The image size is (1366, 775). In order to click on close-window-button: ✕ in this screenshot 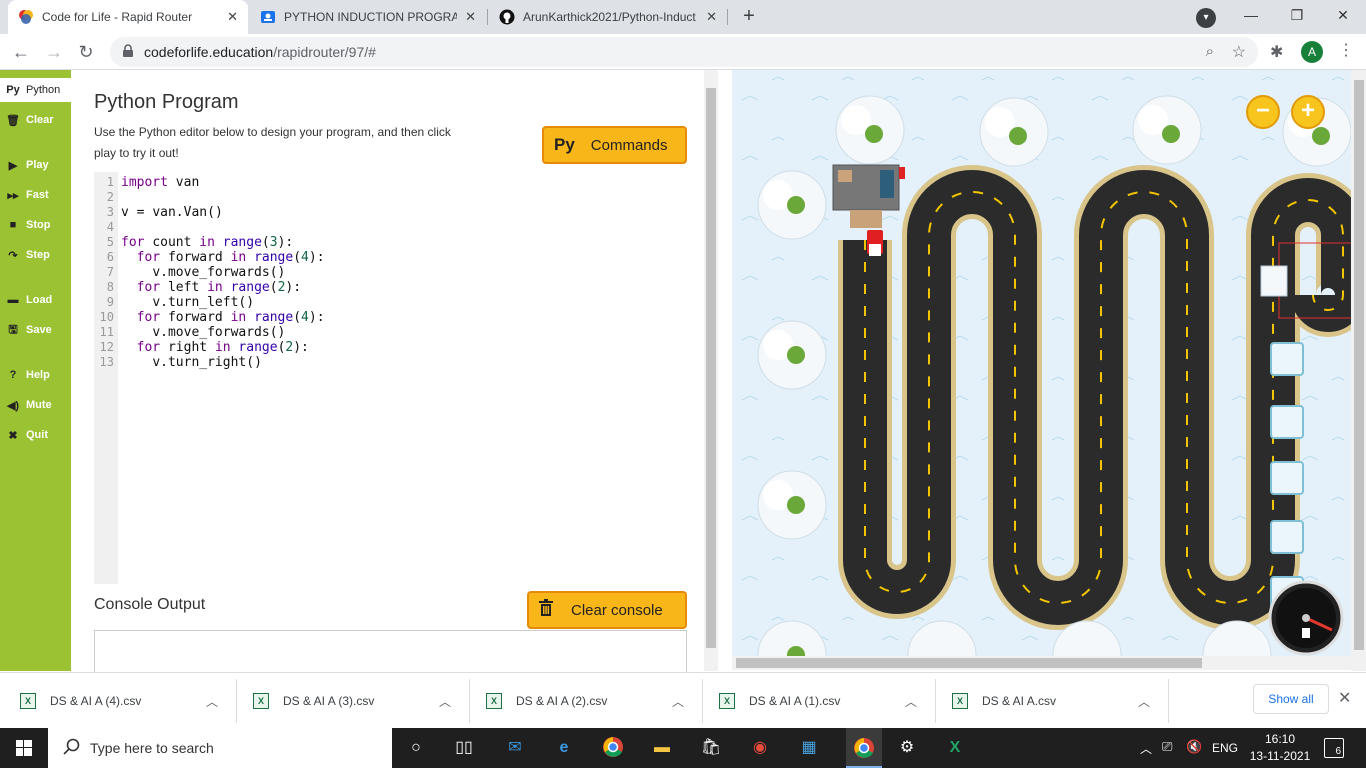, I will do `click(1343, 15)`.